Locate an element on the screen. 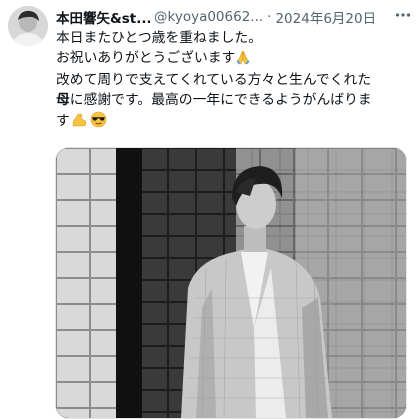 This screenshot has height=419, width=420. tweet-text-line: お祝いありがとうございます is located at coordinates (236, 60).